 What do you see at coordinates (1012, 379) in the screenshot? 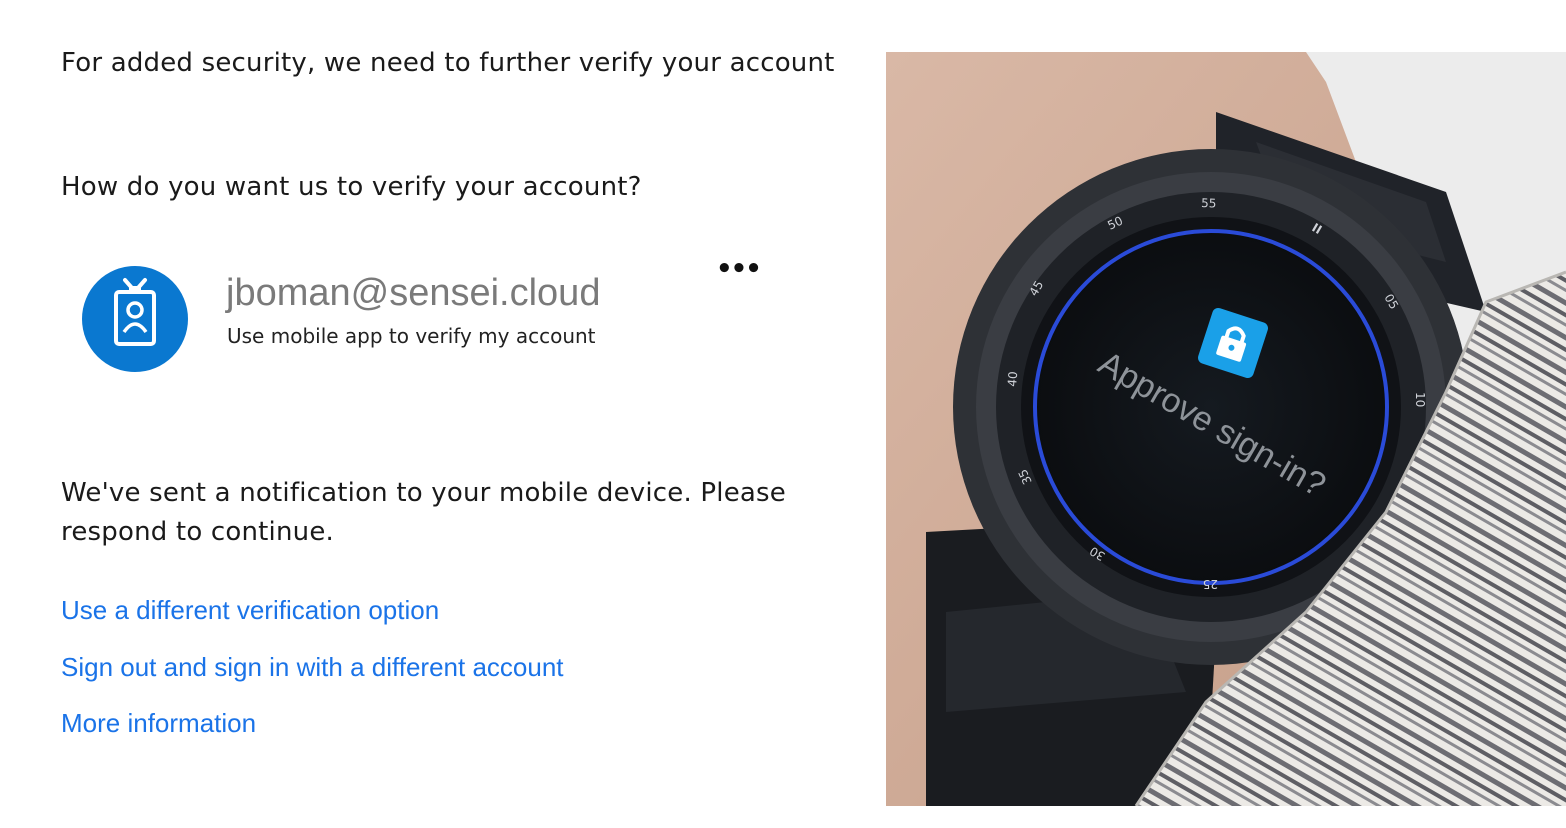
I see `bezel-number: 40` at bounding box center [1012, 379].